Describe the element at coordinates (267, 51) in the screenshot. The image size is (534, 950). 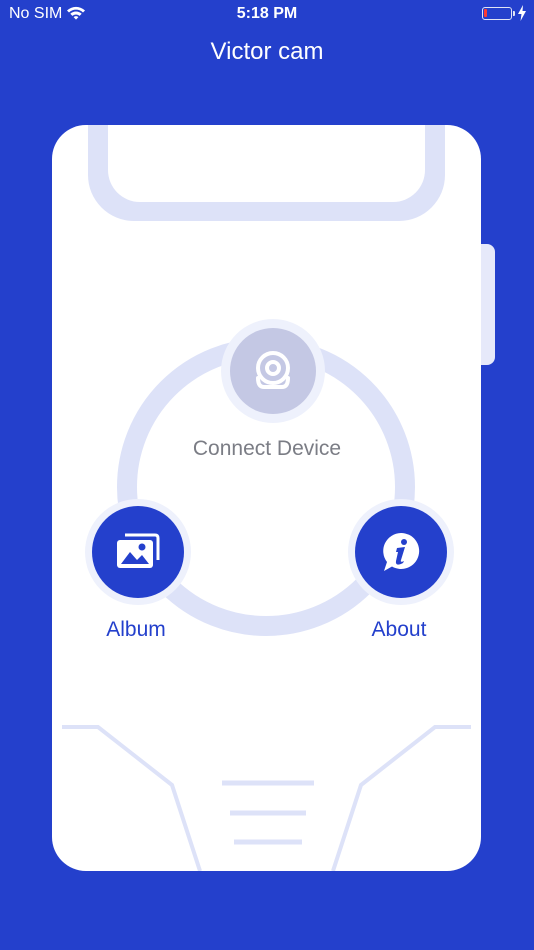
I see `page-title: Victor cam` at that location.